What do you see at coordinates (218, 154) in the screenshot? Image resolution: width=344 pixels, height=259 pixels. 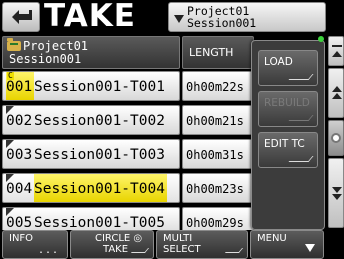 I see `take-length-cell: 0h00m31s` at bounding box center [218, 154].